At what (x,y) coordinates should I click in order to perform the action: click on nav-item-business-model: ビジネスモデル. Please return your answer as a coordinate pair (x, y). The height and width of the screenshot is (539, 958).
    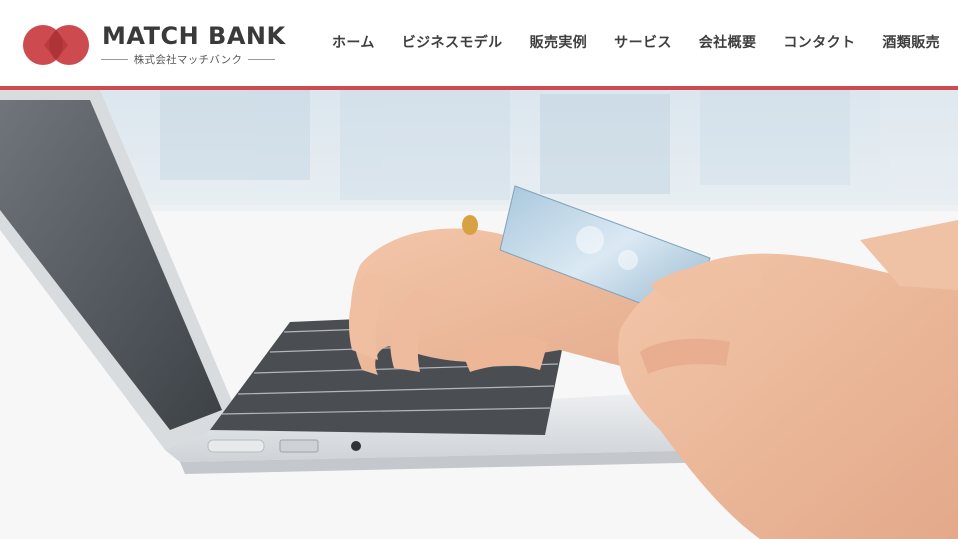
    Looking at the image, I should click on (452, 42).